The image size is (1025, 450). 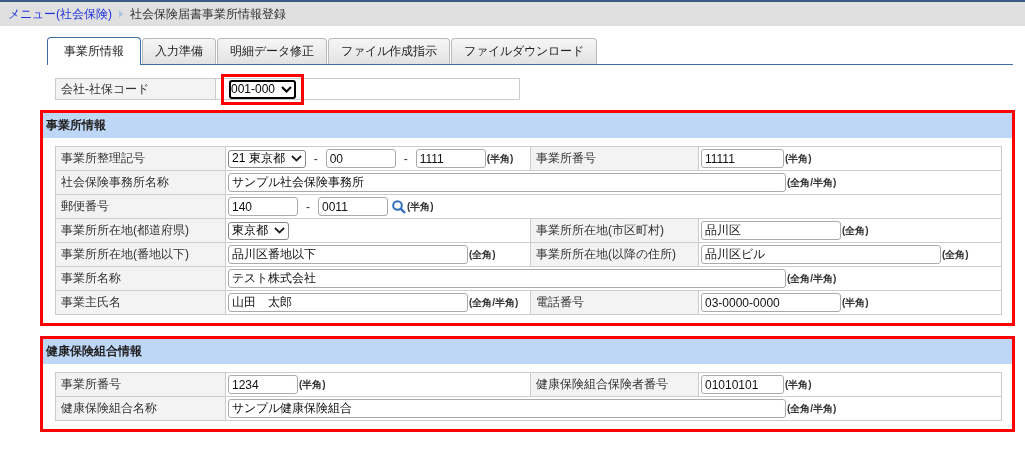 I want to click on search-icon, so click(x=399, y=206).